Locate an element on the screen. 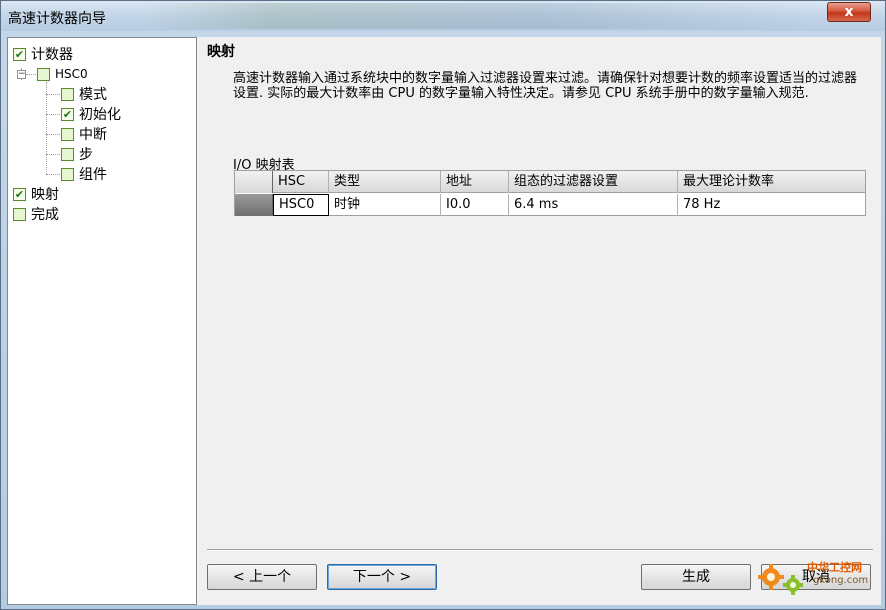 The height and width of the screenshot is (610, 886). tree-item-label: 初始化 is located at coordinates (100, 115).